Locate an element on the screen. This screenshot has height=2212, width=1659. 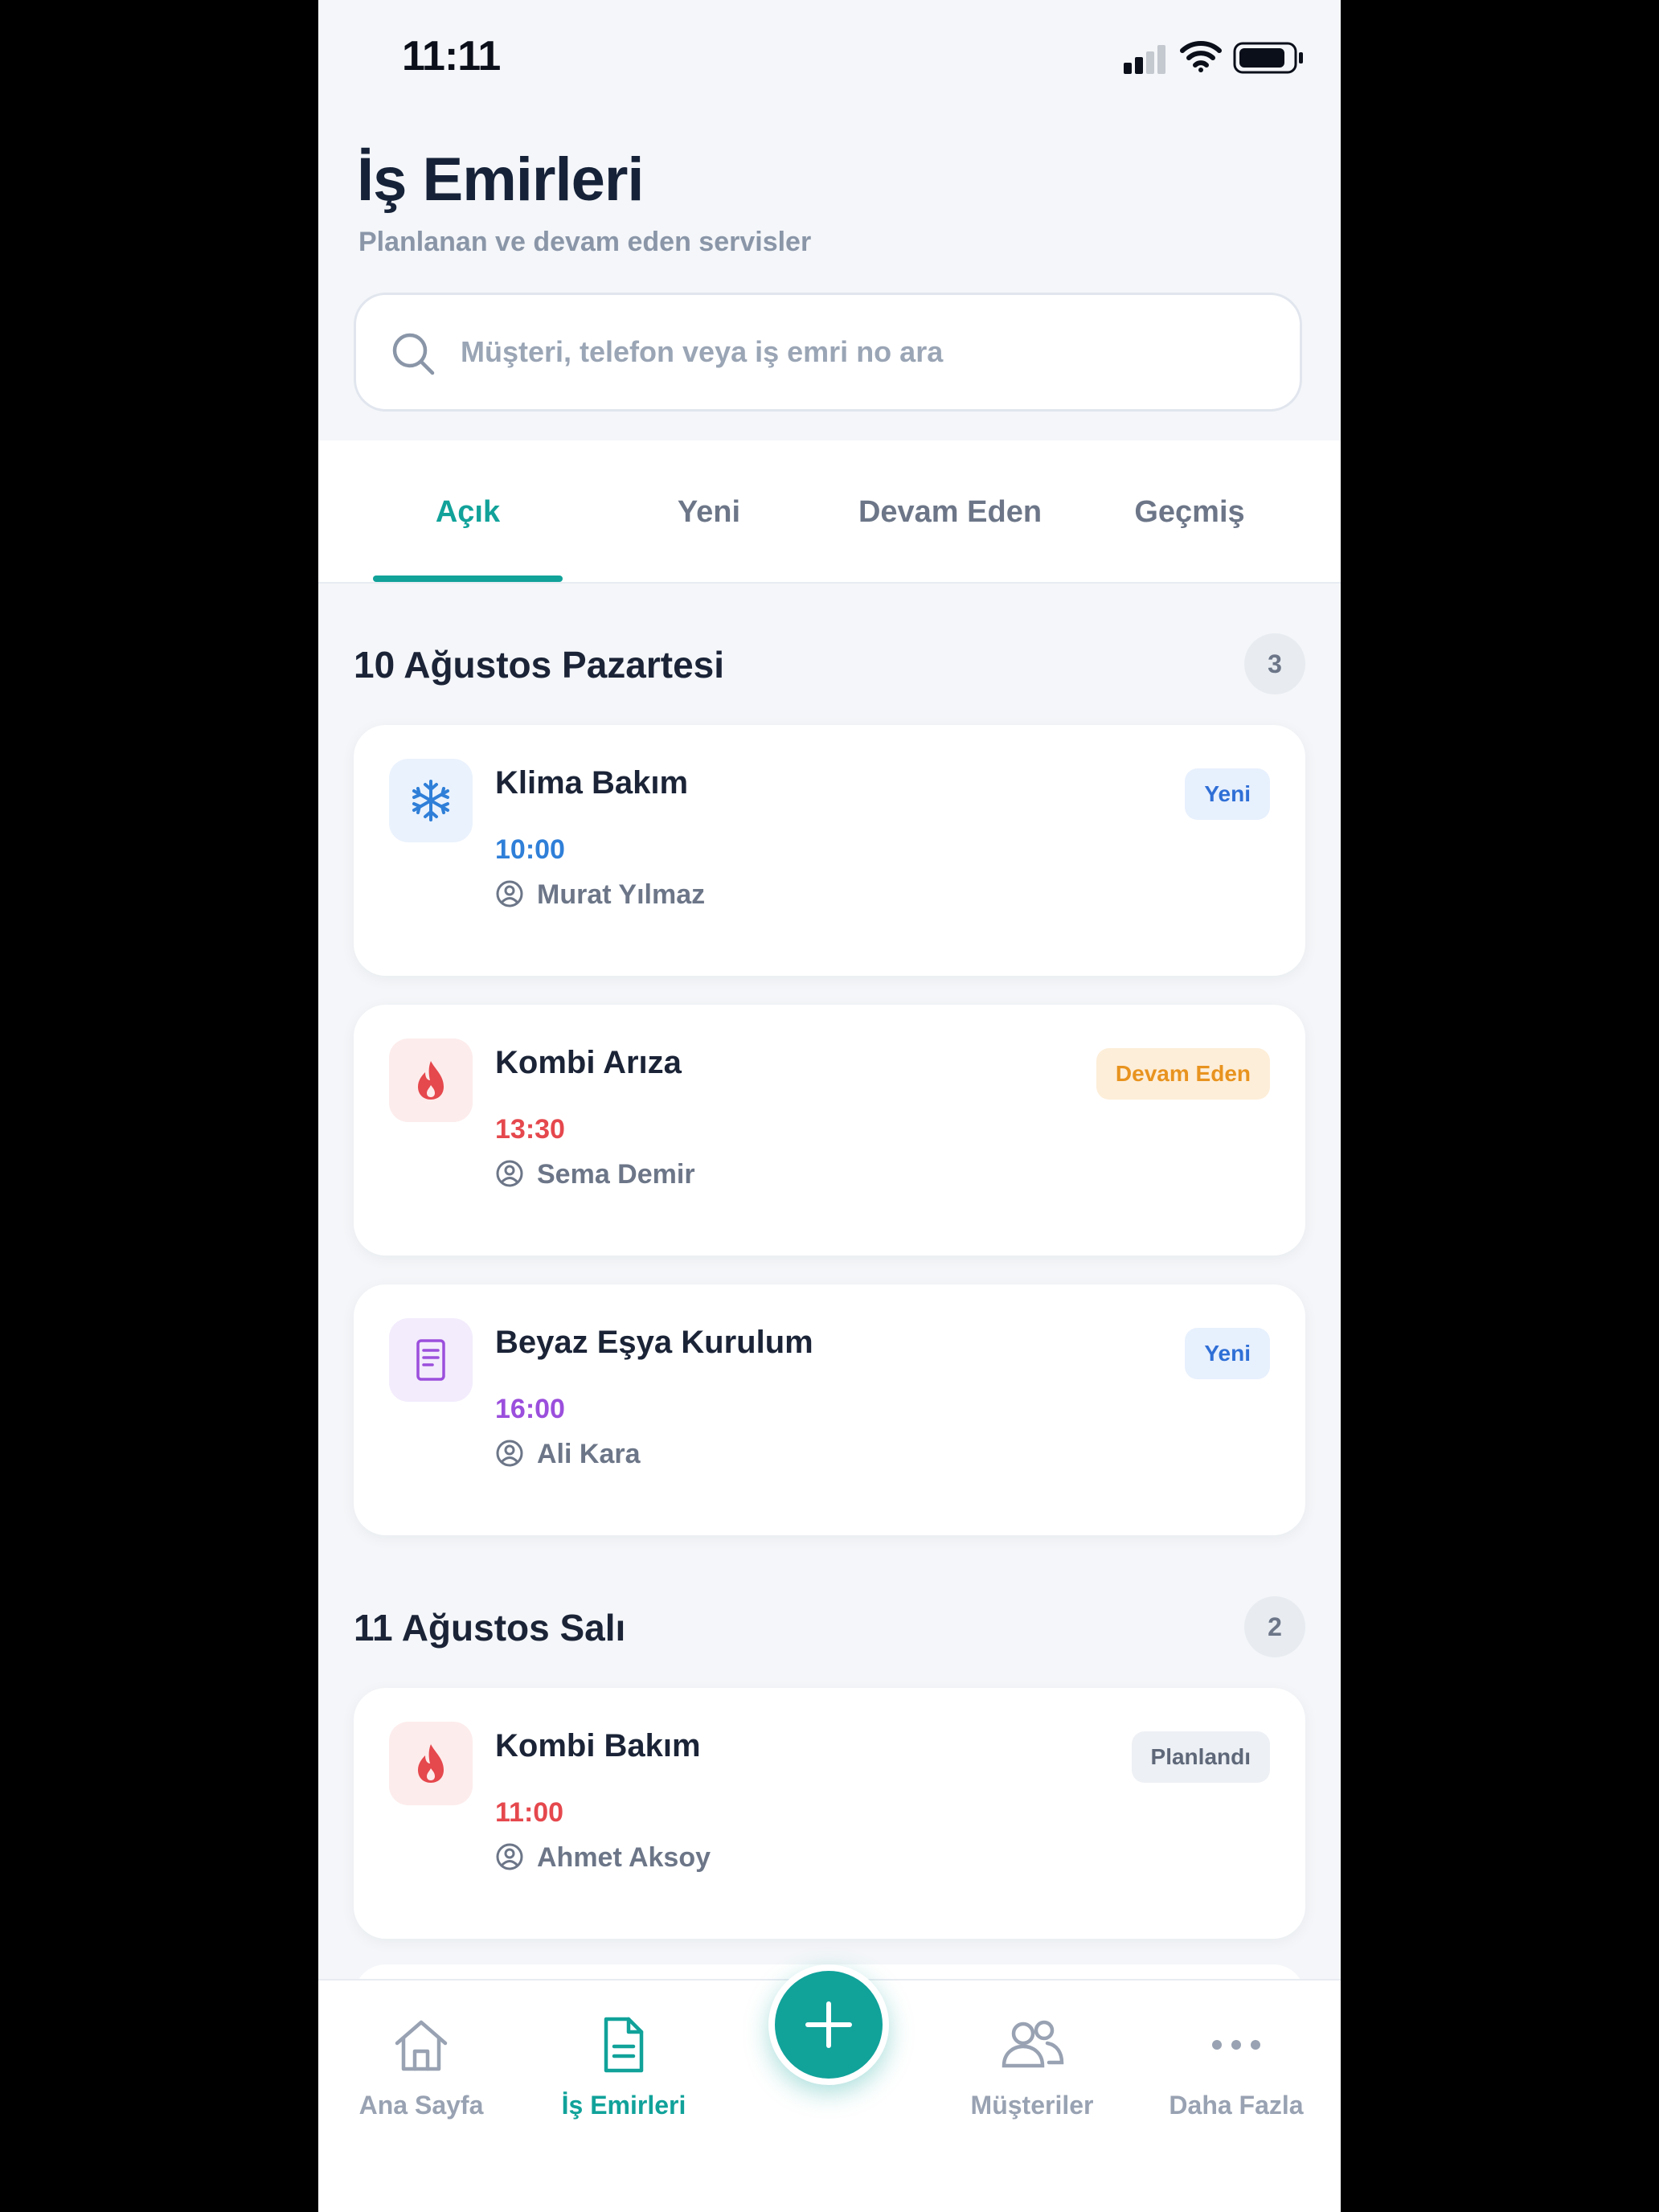
work-order-title: Kombi Bakım is located at coordinates (598, 1746).